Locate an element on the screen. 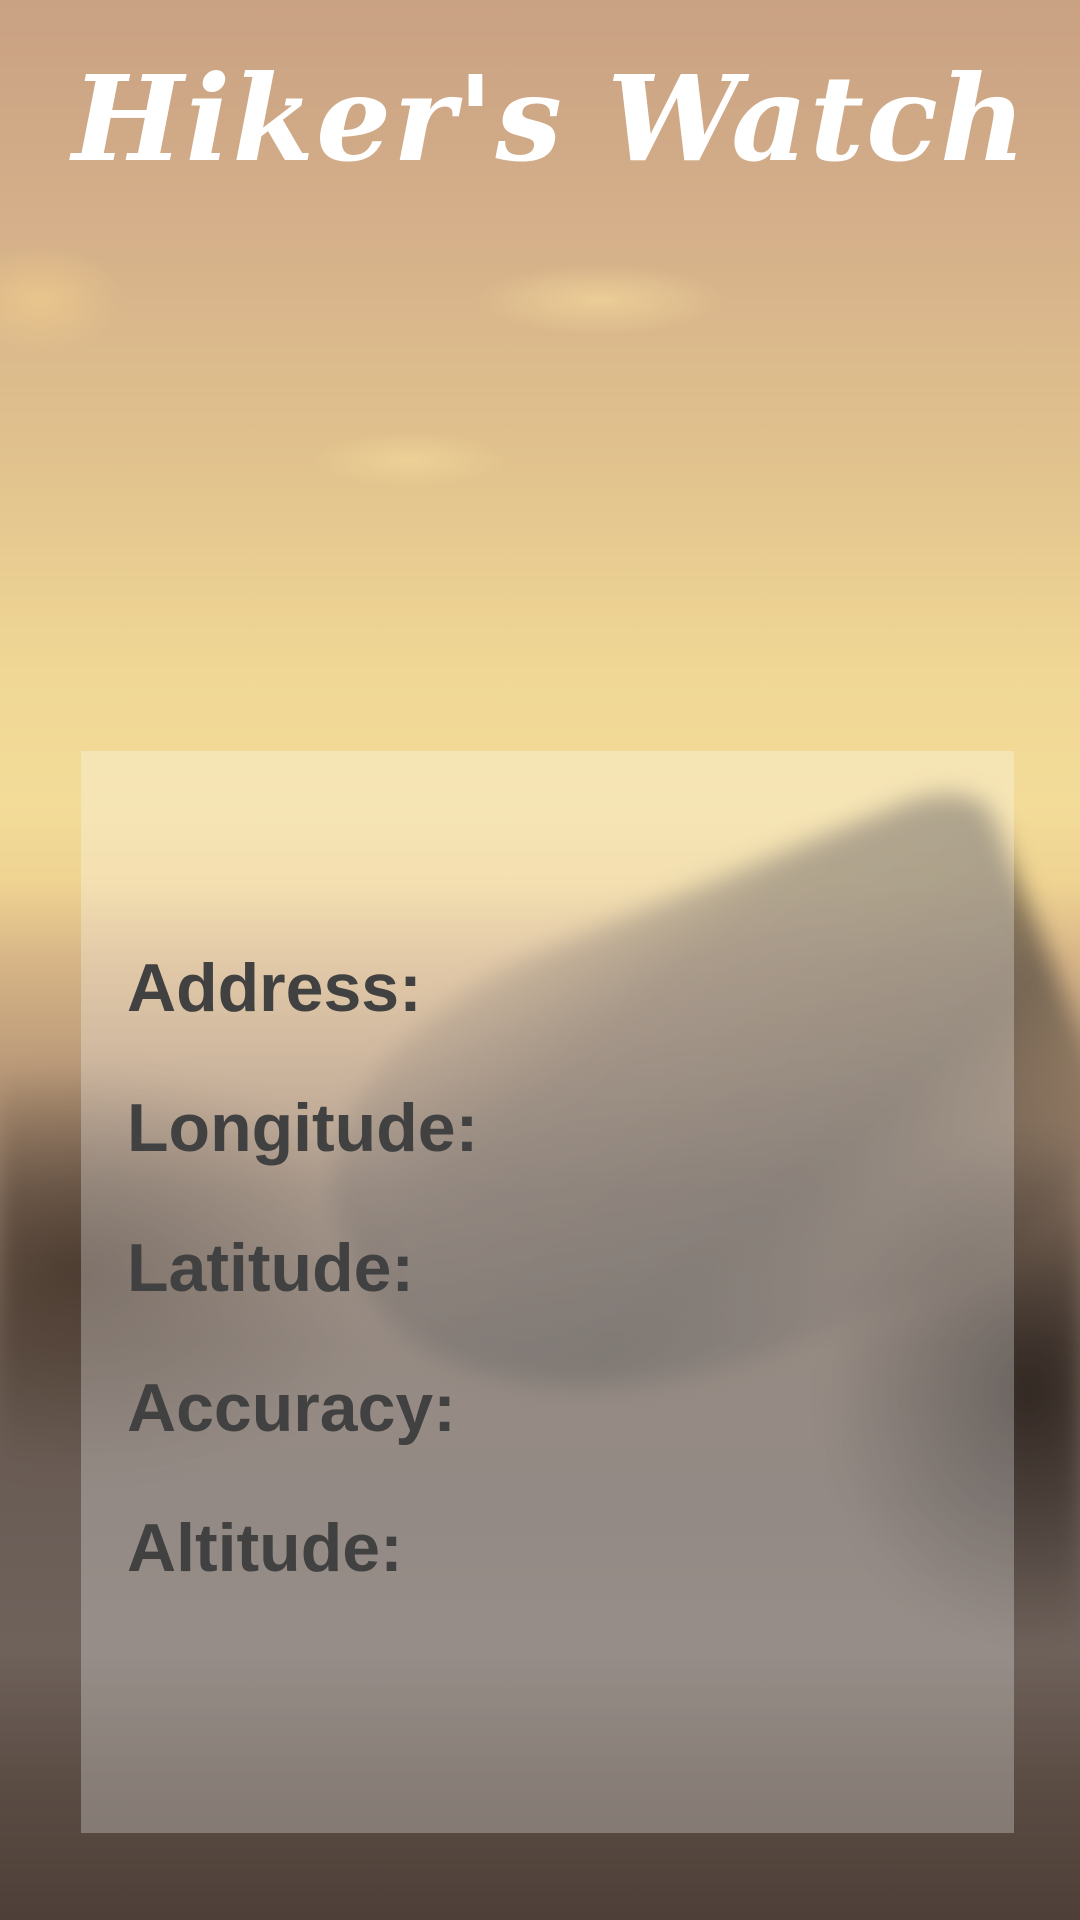 This screenshot has height=1920, width=1080. accuracy-label: Accuracy: is located at coordinates (291, 1408).